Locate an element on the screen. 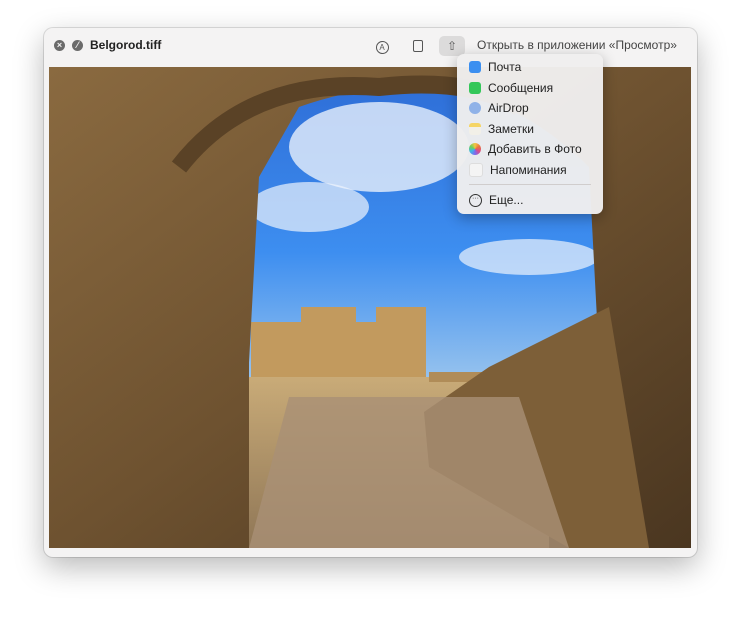 The image size is (740, 618). more-icon: ··· is located at coordinates (475, 200).